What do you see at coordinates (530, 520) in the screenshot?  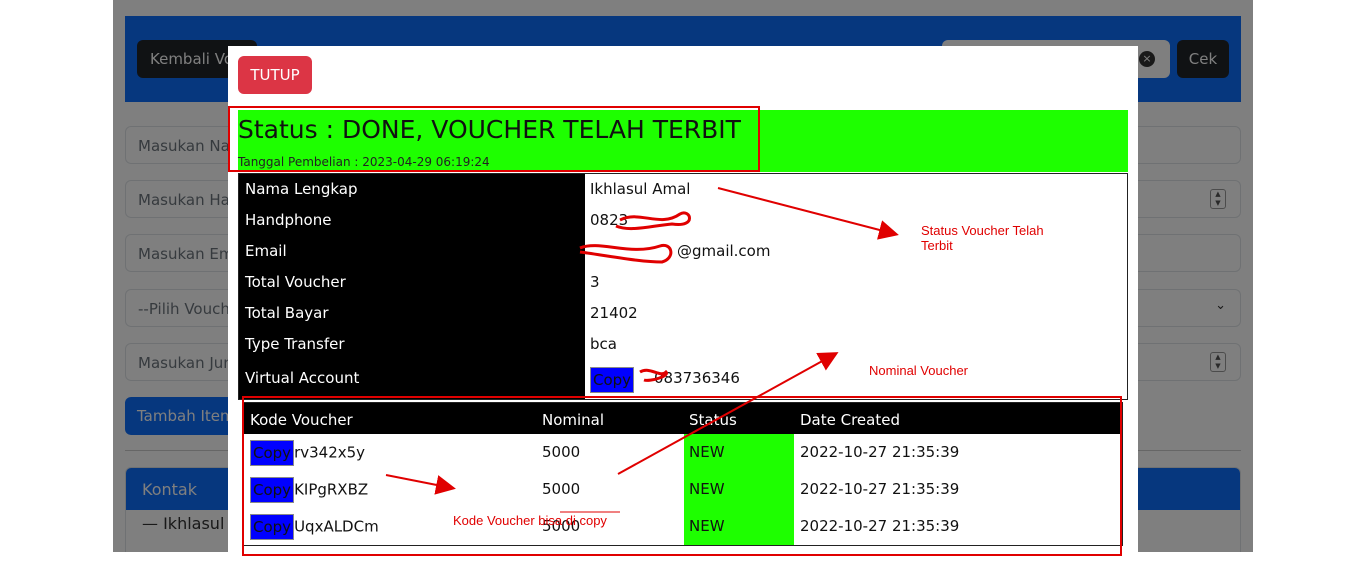 I see `copy-annotation: Kode Voucher bisa di copy` at bounding box center [530, 520].